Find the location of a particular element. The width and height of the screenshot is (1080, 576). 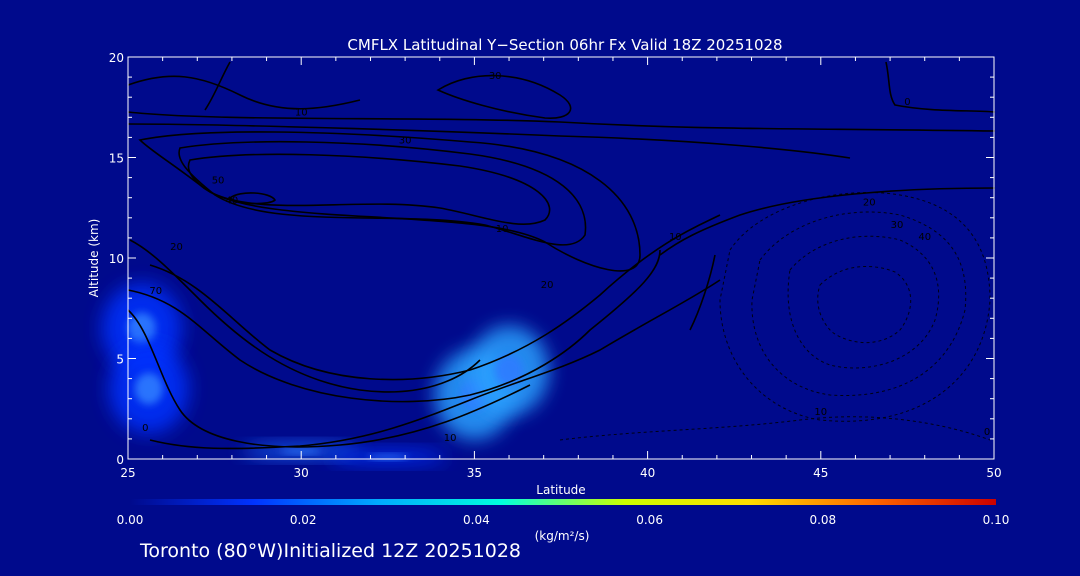

colorbar-tick-label: 0.02 is located at coordinates (303, 520).